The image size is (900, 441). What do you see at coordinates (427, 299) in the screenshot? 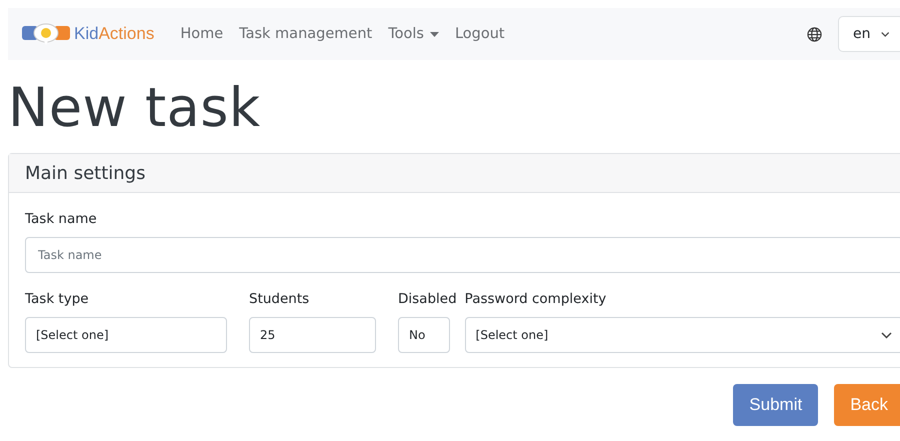
I see `field-label: Disabled` at bounding box center [427, 299].